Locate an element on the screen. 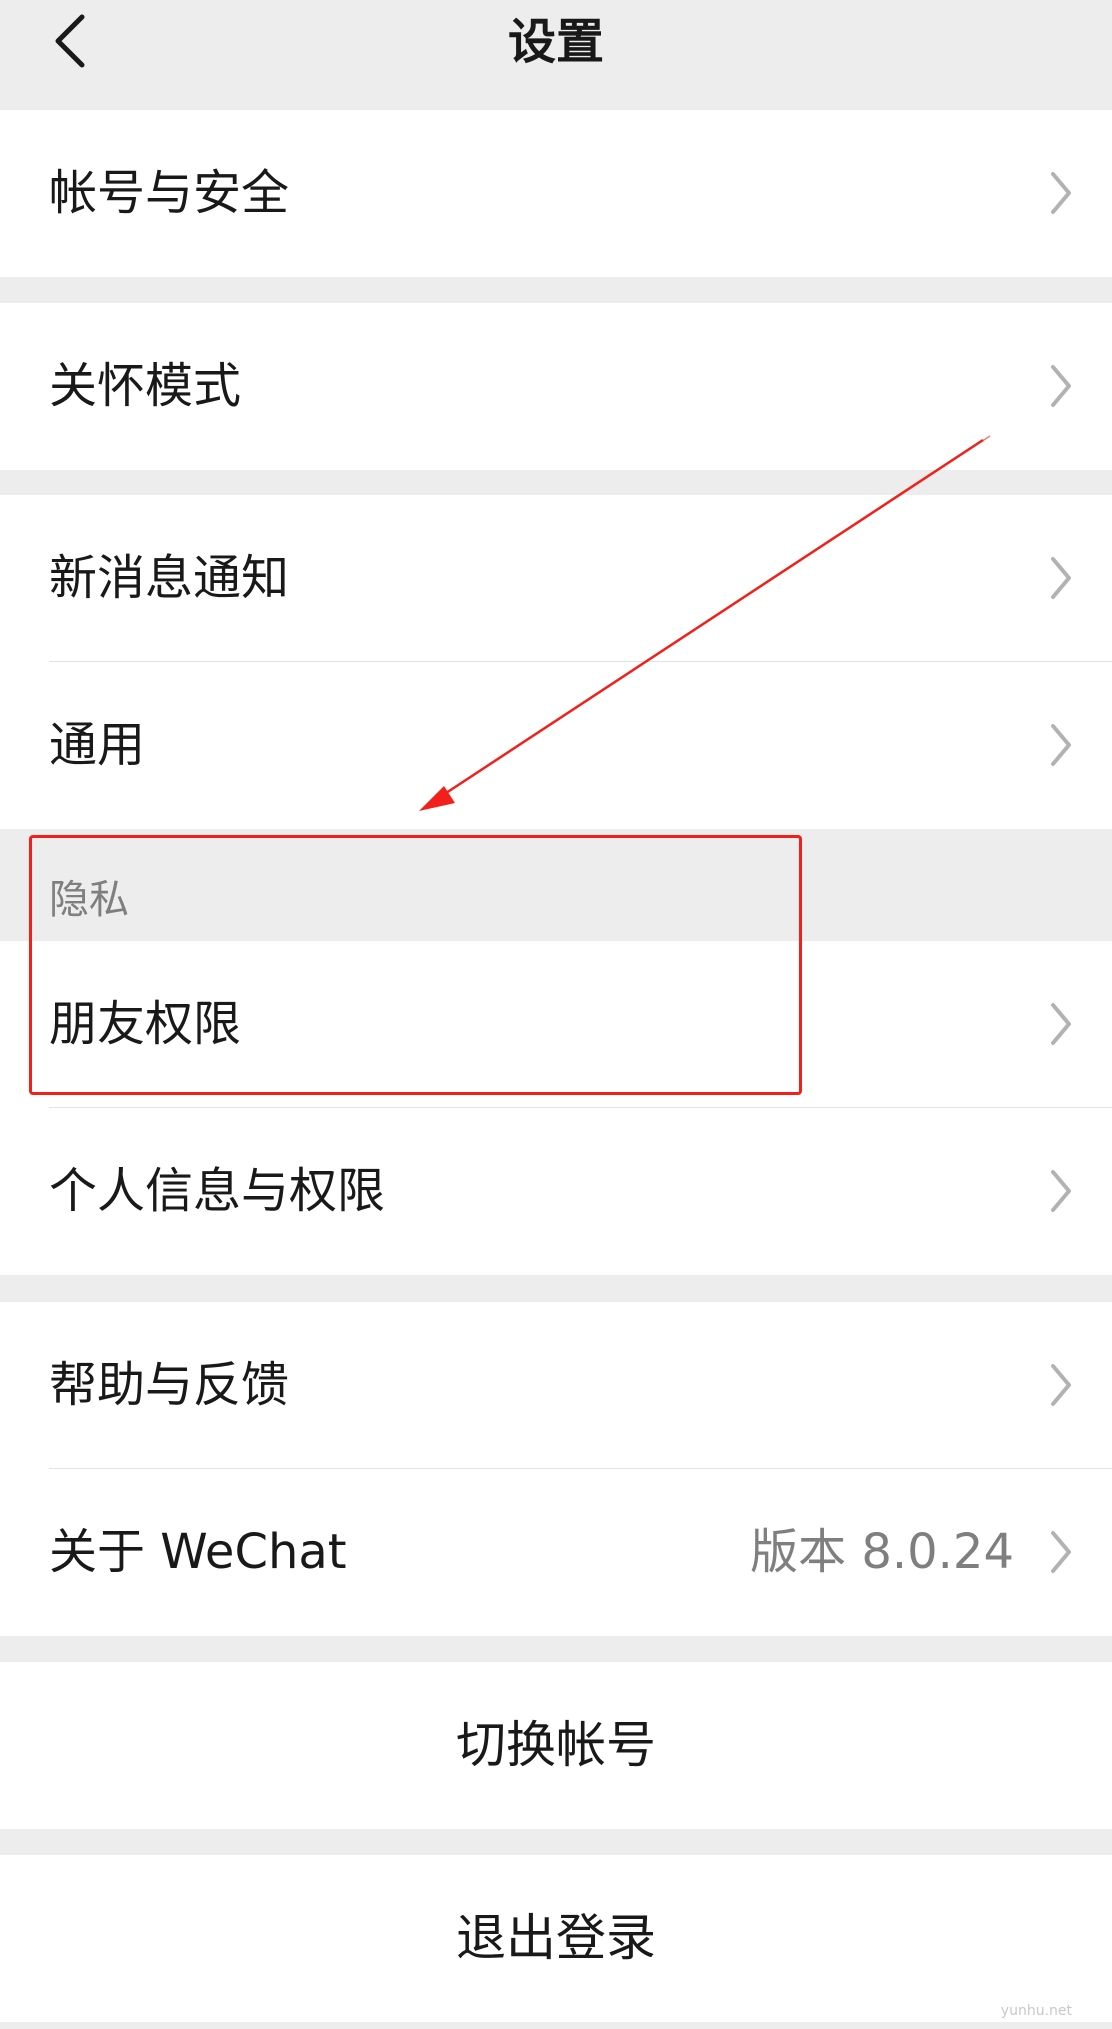  row-personal-info: 个人信息与权限 is located at coordinates (556, 1191).